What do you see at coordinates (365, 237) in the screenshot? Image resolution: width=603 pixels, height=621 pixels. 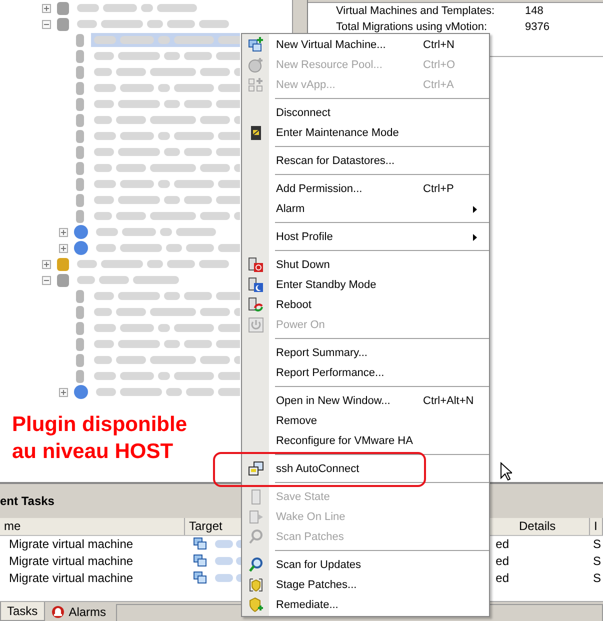 I see `menu-item: Host Profile` at bounding box center [365, 237].